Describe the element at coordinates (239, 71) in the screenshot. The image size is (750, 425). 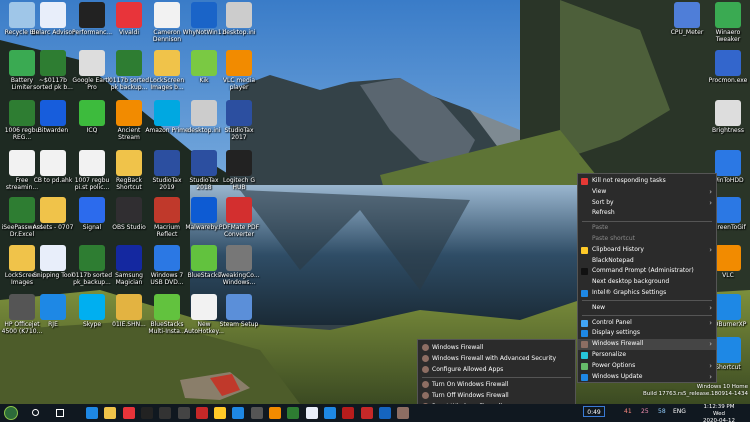
I see `desktop-icon: VLC media player` at that location.